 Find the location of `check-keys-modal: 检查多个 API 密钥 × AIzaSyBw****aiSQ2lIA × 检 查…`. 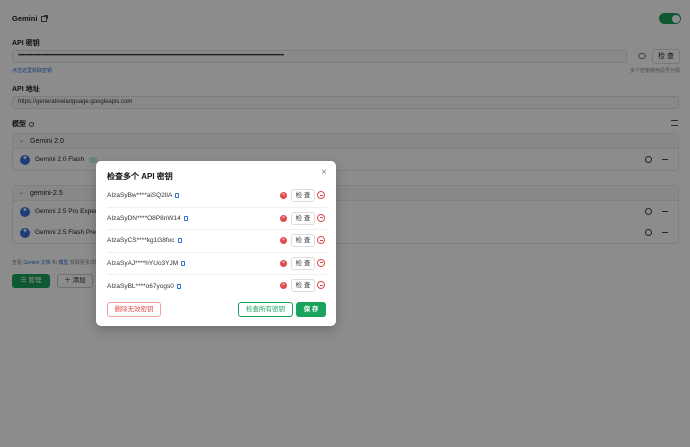

check-keys-modal: 检查多个 API 密钥 × AIzaSyBw****aiSQ2lIA × 检 查… is located at coordinates (216, 243).